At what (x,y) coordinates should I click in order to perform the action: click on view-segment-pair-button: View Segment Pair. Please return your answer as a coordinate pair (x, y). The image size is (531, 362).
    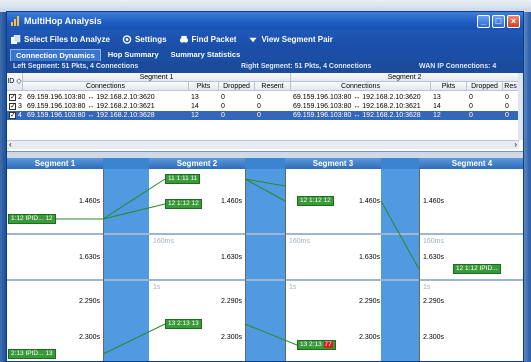
    Looking at the image, I should click on (290, 39).